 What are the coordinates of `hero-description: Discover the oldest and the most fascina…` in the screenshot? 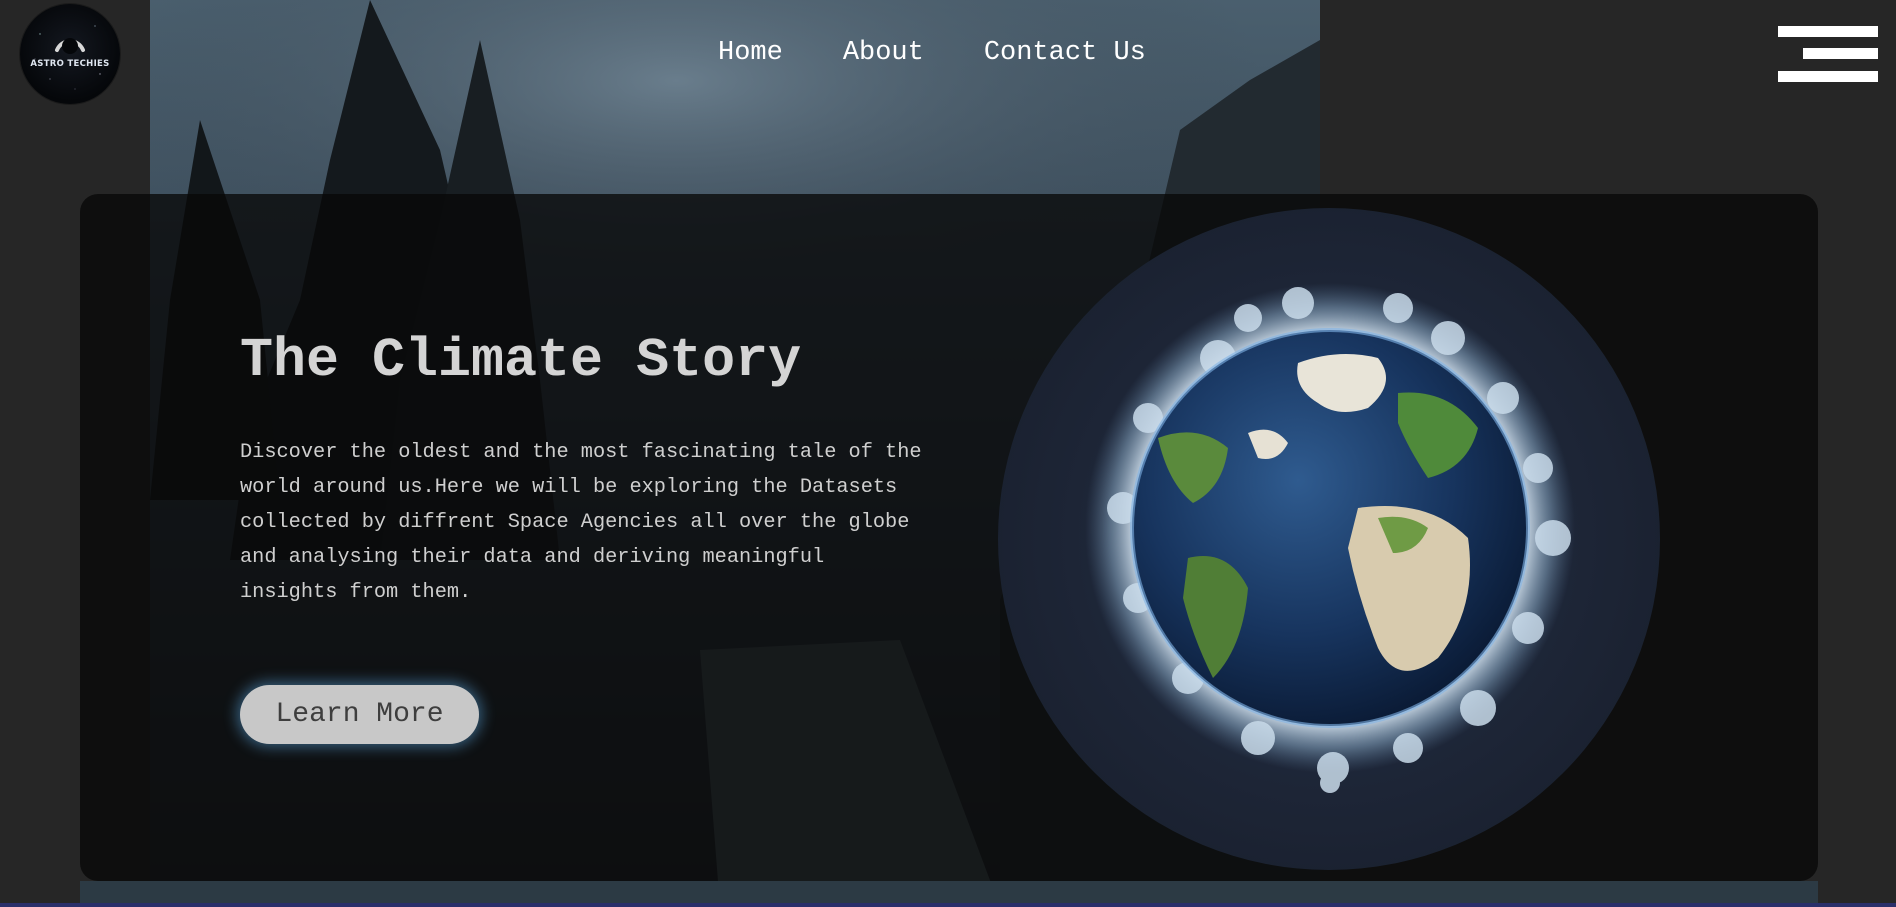 It's located at (581, 522).